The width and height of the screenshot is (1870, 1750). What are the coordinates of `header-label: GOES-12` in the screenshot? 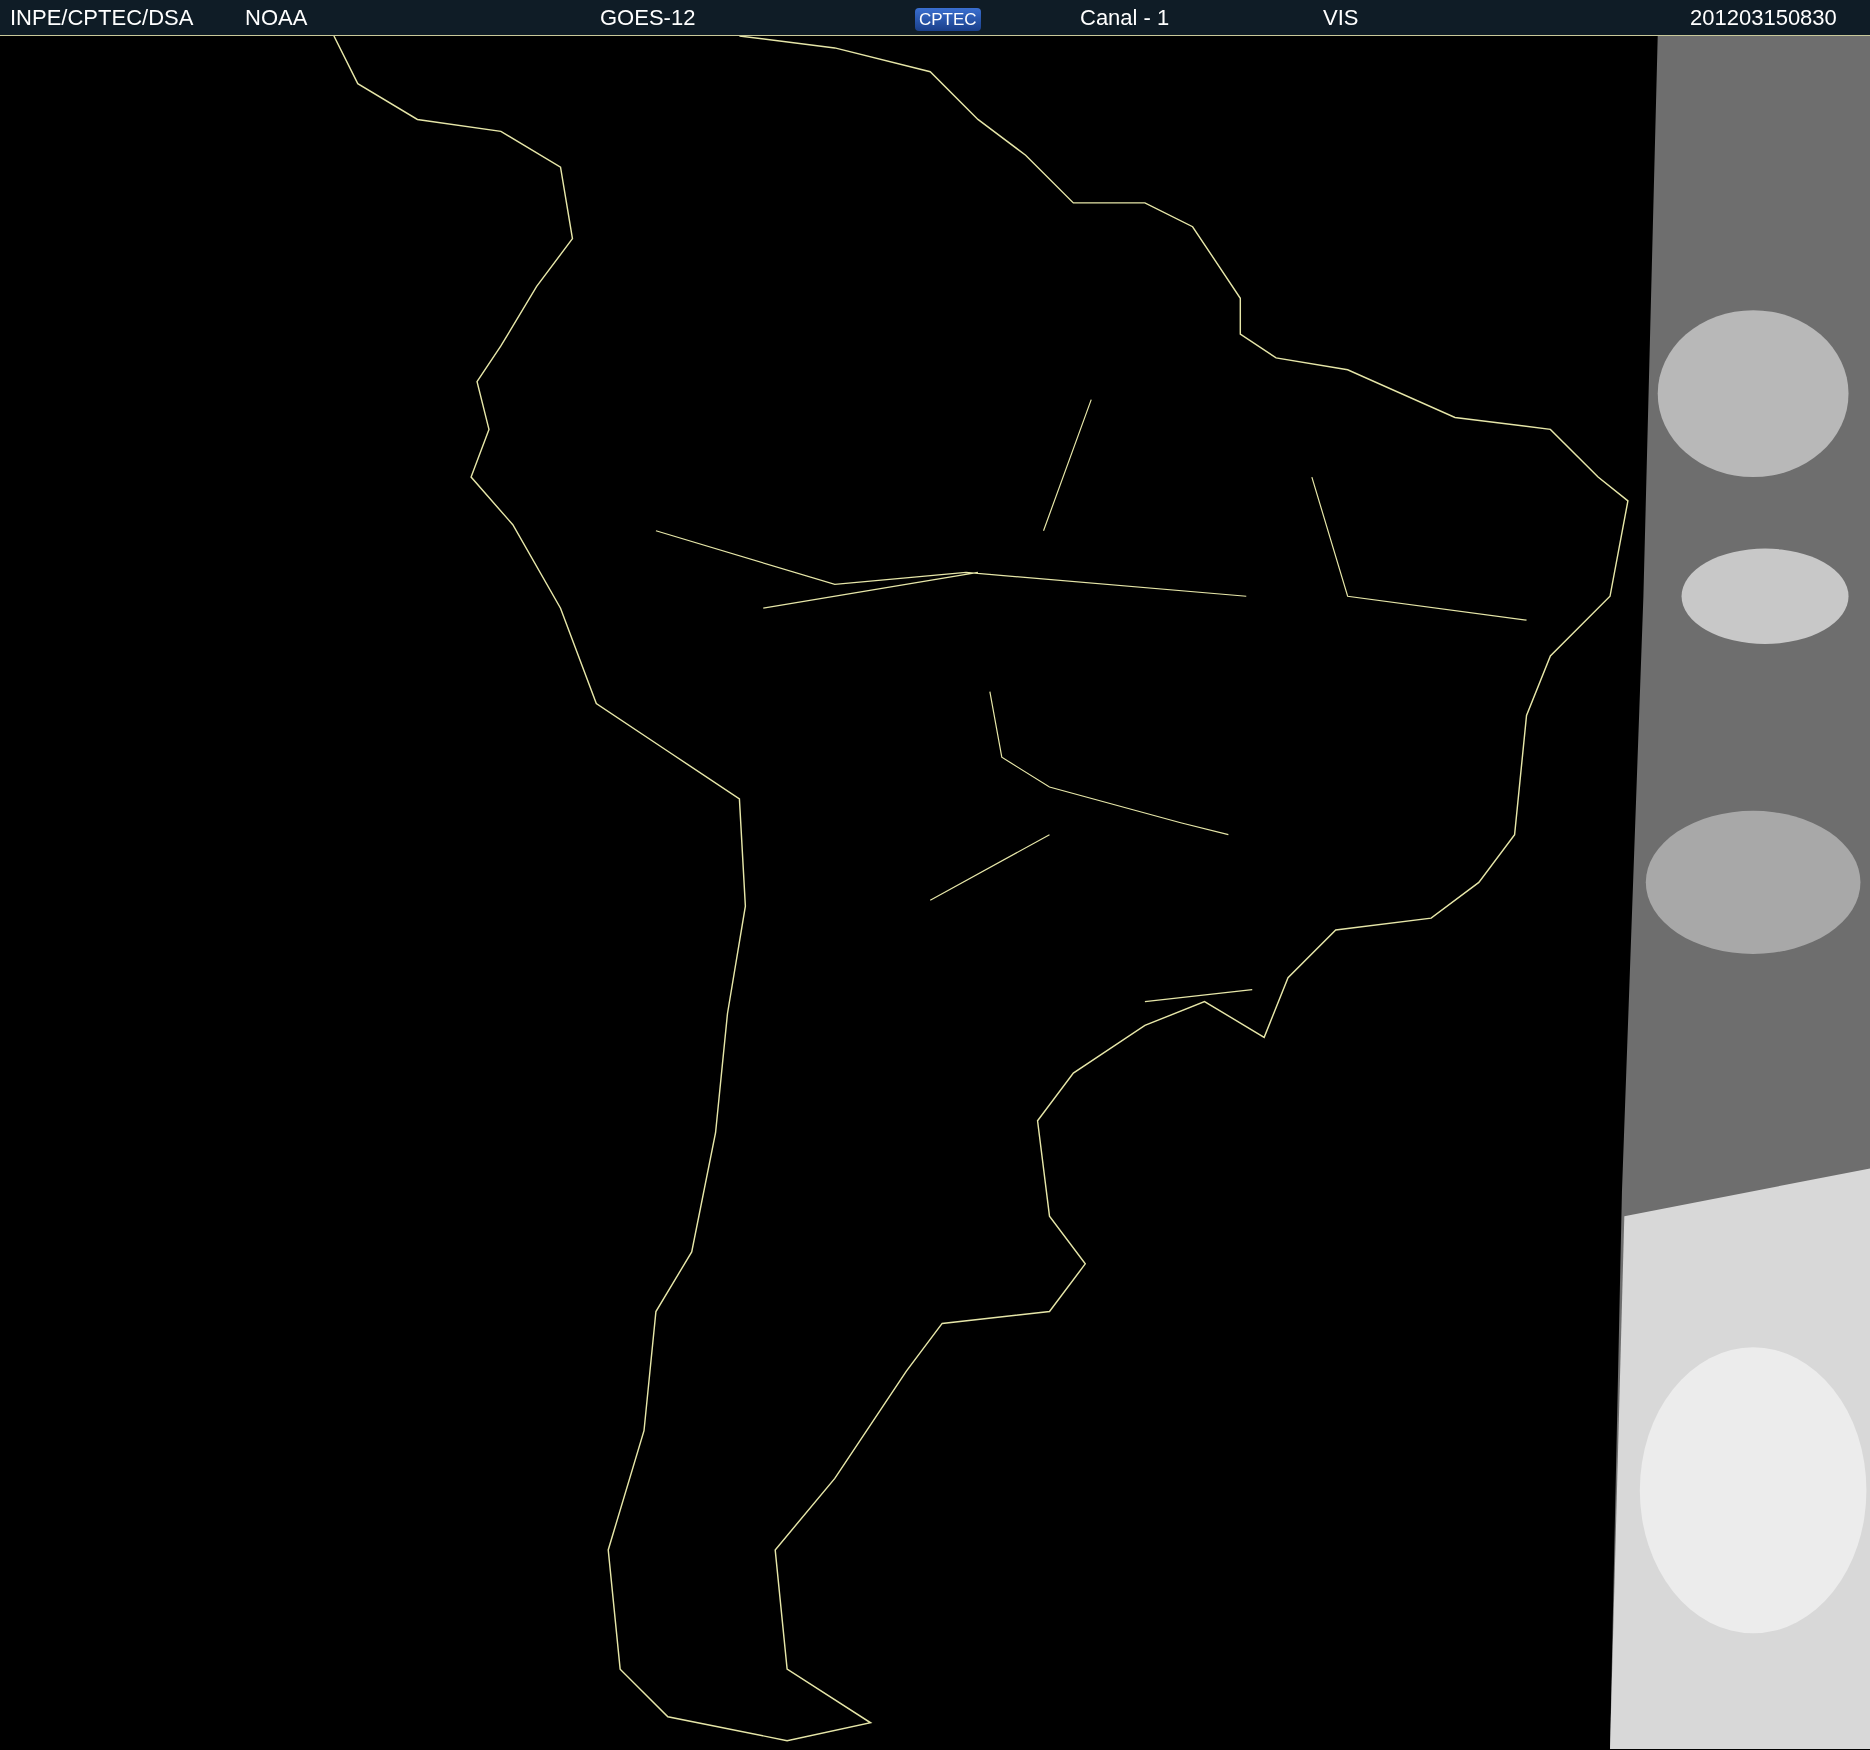 It's located at (648, 17).